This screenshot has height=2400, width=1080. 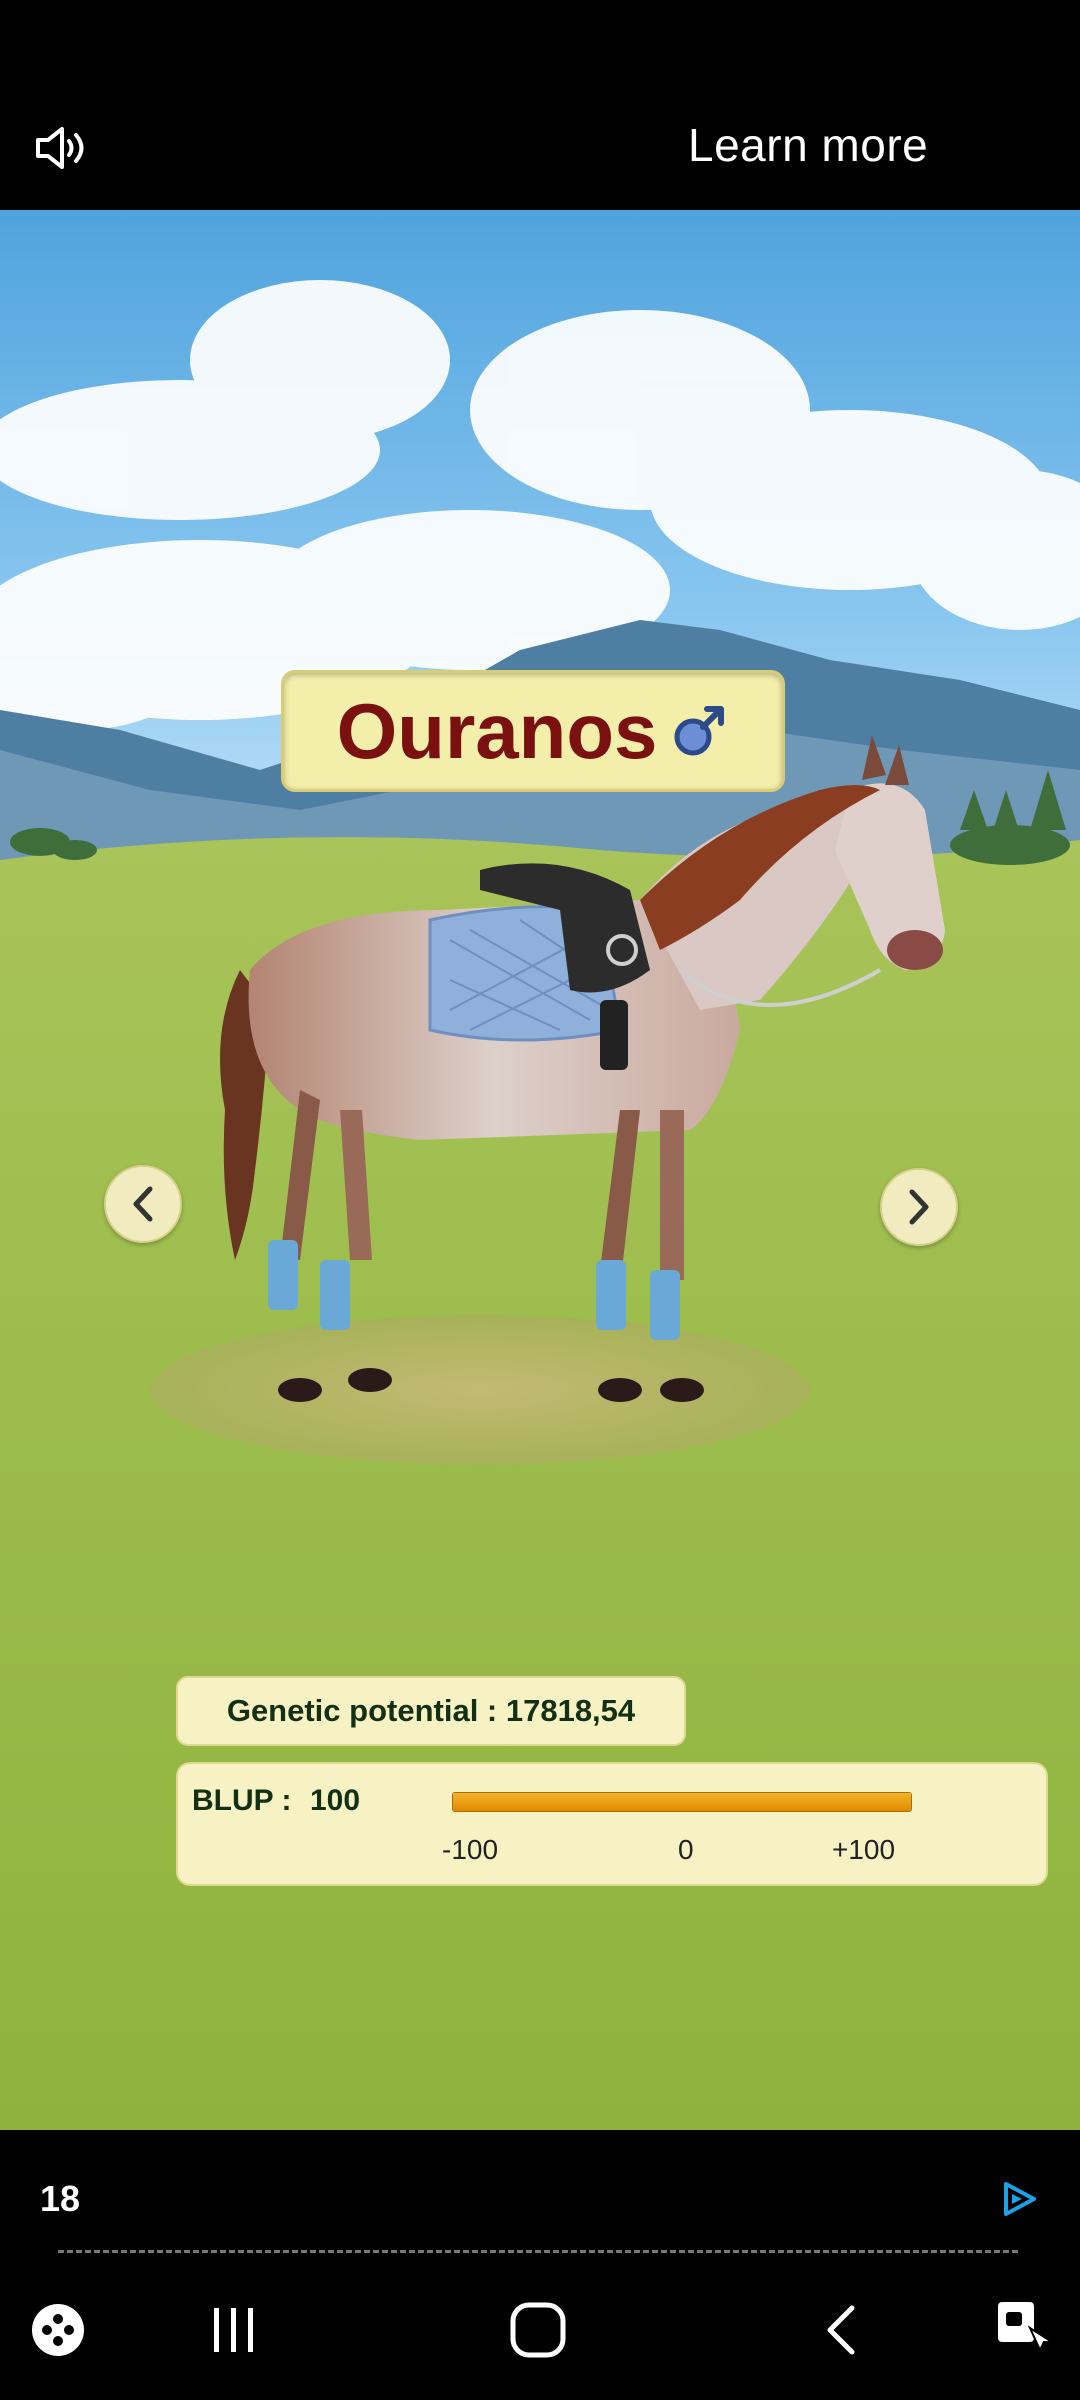 I want to click on horse-name: Ouranos, so click(x=497, y=730).